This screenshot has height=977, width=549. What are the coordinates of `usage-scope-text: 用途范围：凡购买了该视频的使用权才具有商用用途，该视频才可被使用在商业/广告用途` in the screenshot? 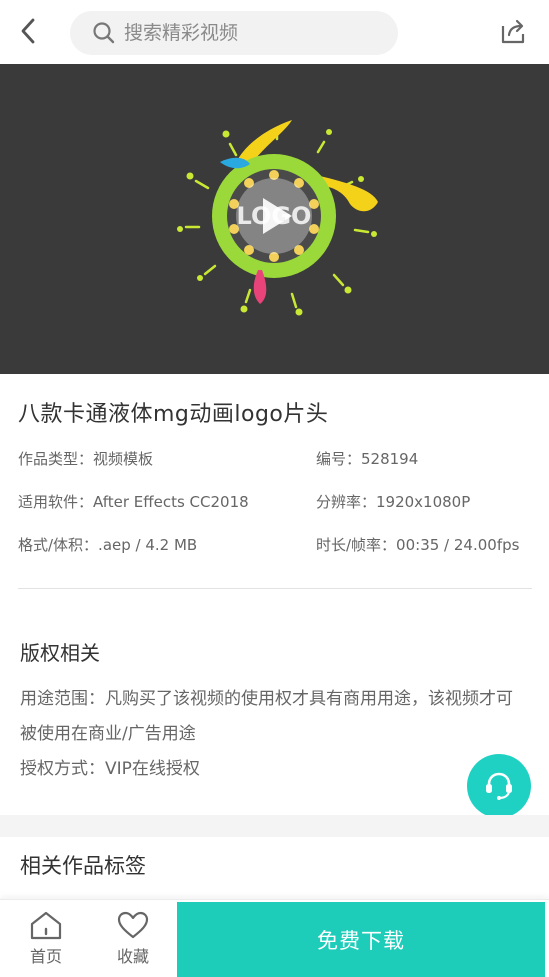 It's located at (266, 716).